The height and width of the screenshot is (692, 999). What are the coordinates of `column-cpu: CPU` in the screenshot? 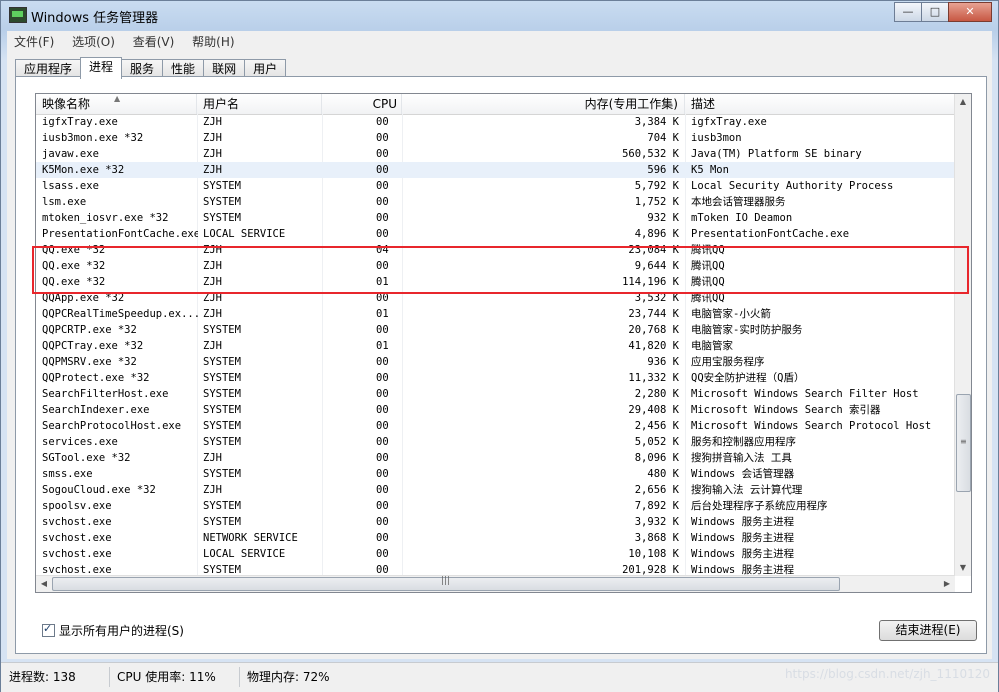 It's located at (362, 104).